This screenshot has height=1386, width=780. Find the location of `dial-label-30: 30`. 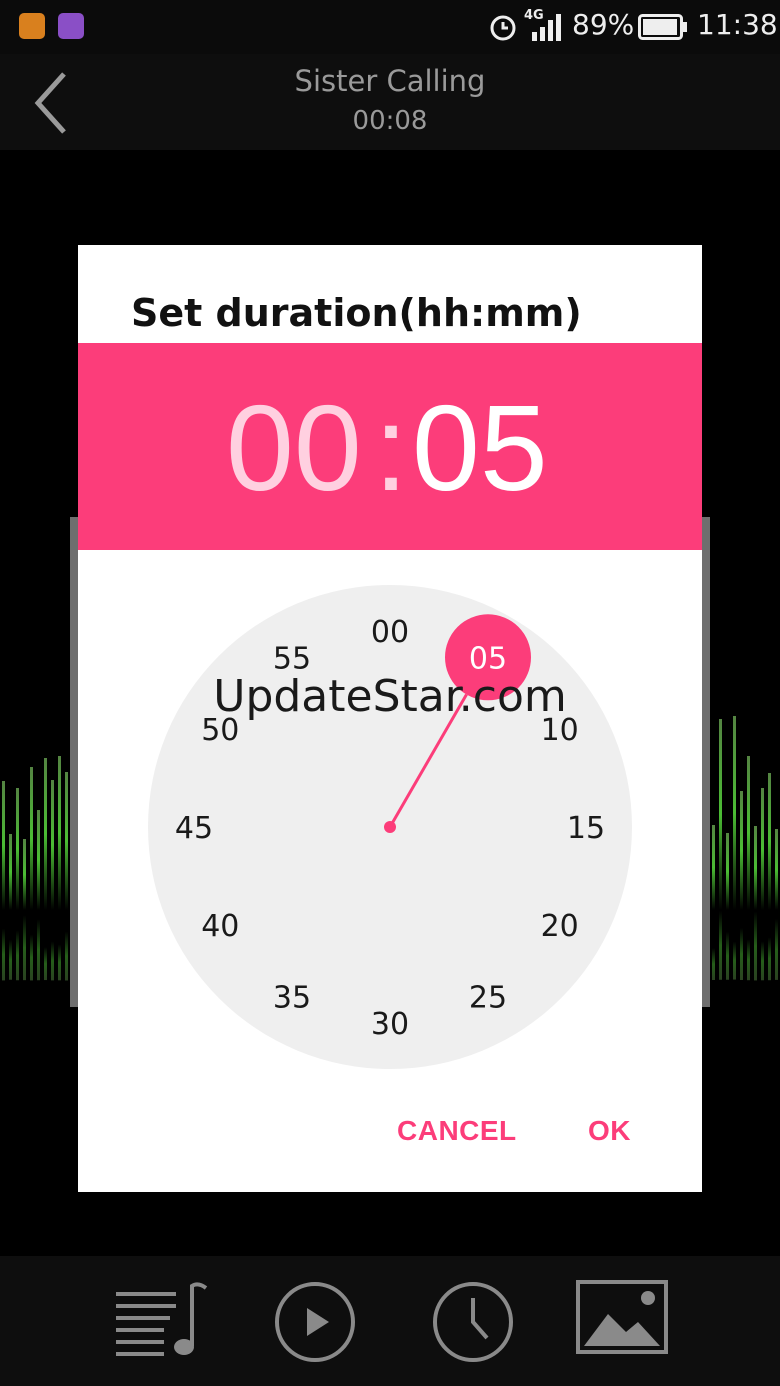

dial-label-30: 30 is located at coordinates (390, 1024).